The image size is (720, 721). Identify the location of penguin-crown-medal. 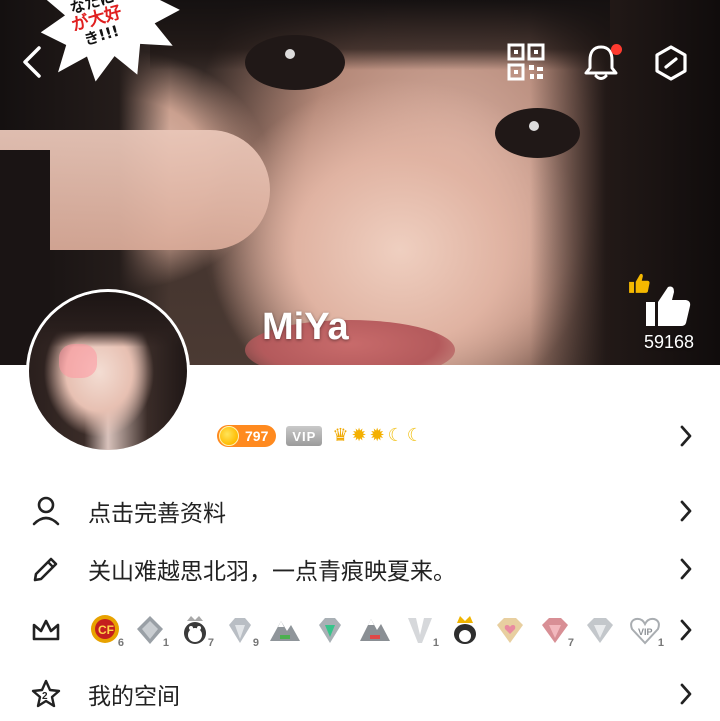
(465, 630).